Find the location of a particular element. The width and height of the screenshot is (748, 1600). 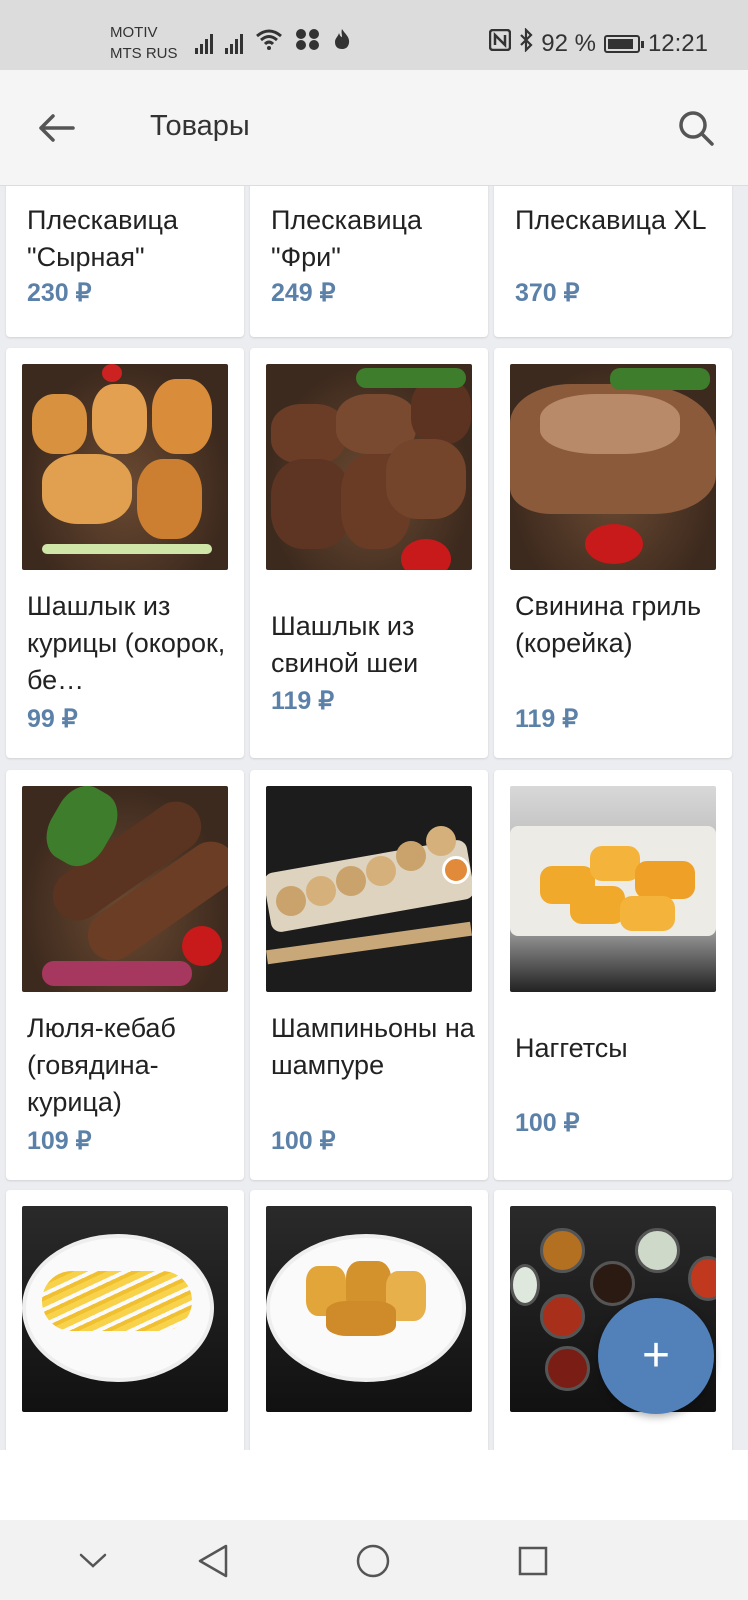

circle-home-icon is located at coordinates (373, 1561).